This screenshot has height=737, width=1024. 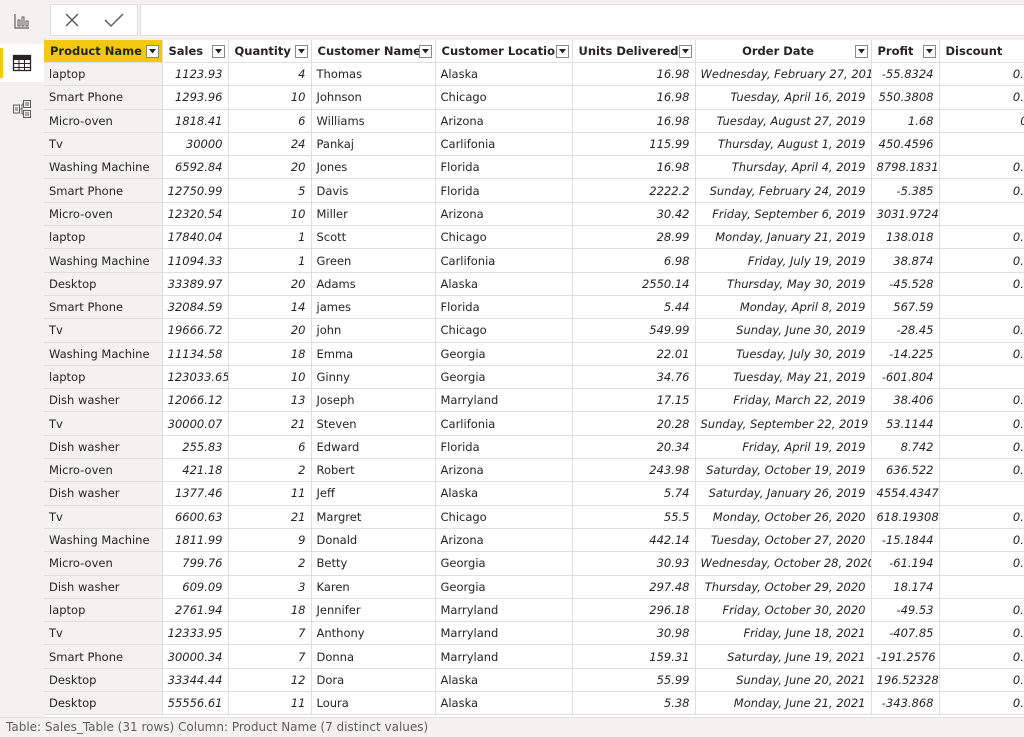 I want to click on cell-customer-name: Anthony, so click(x=373, y=633).